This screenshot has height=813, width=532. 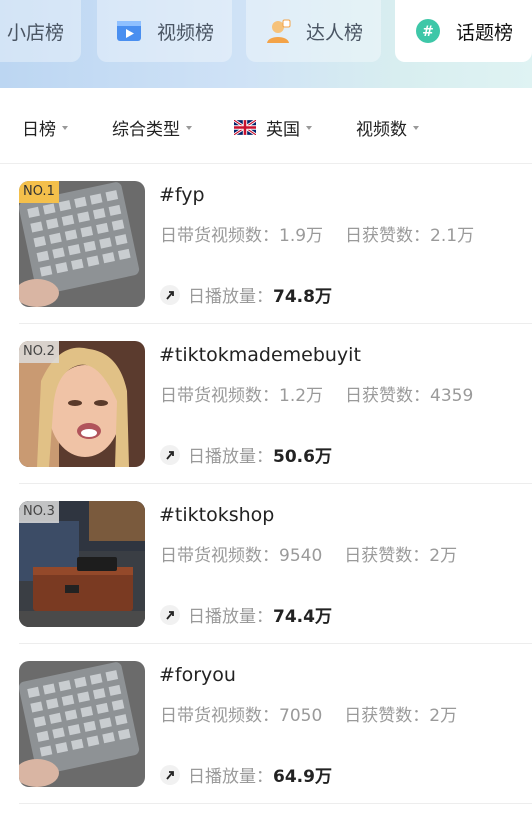 I want to click on plays-value: 74.8万, so click(x=302, y=297).